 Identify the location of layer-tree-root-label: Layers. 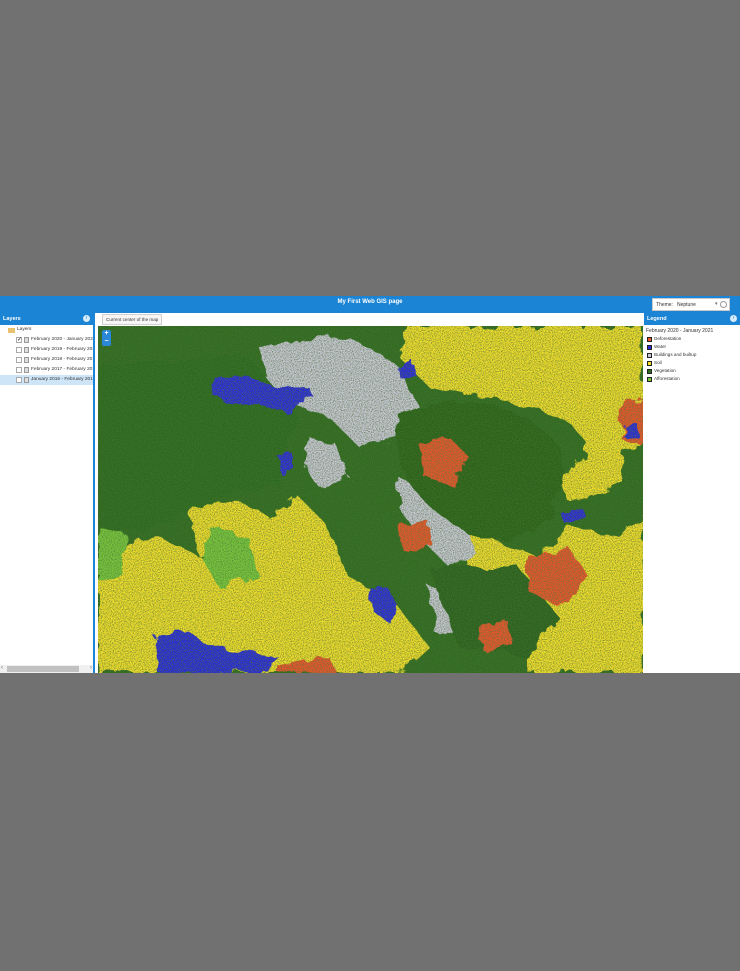
(24, 329).